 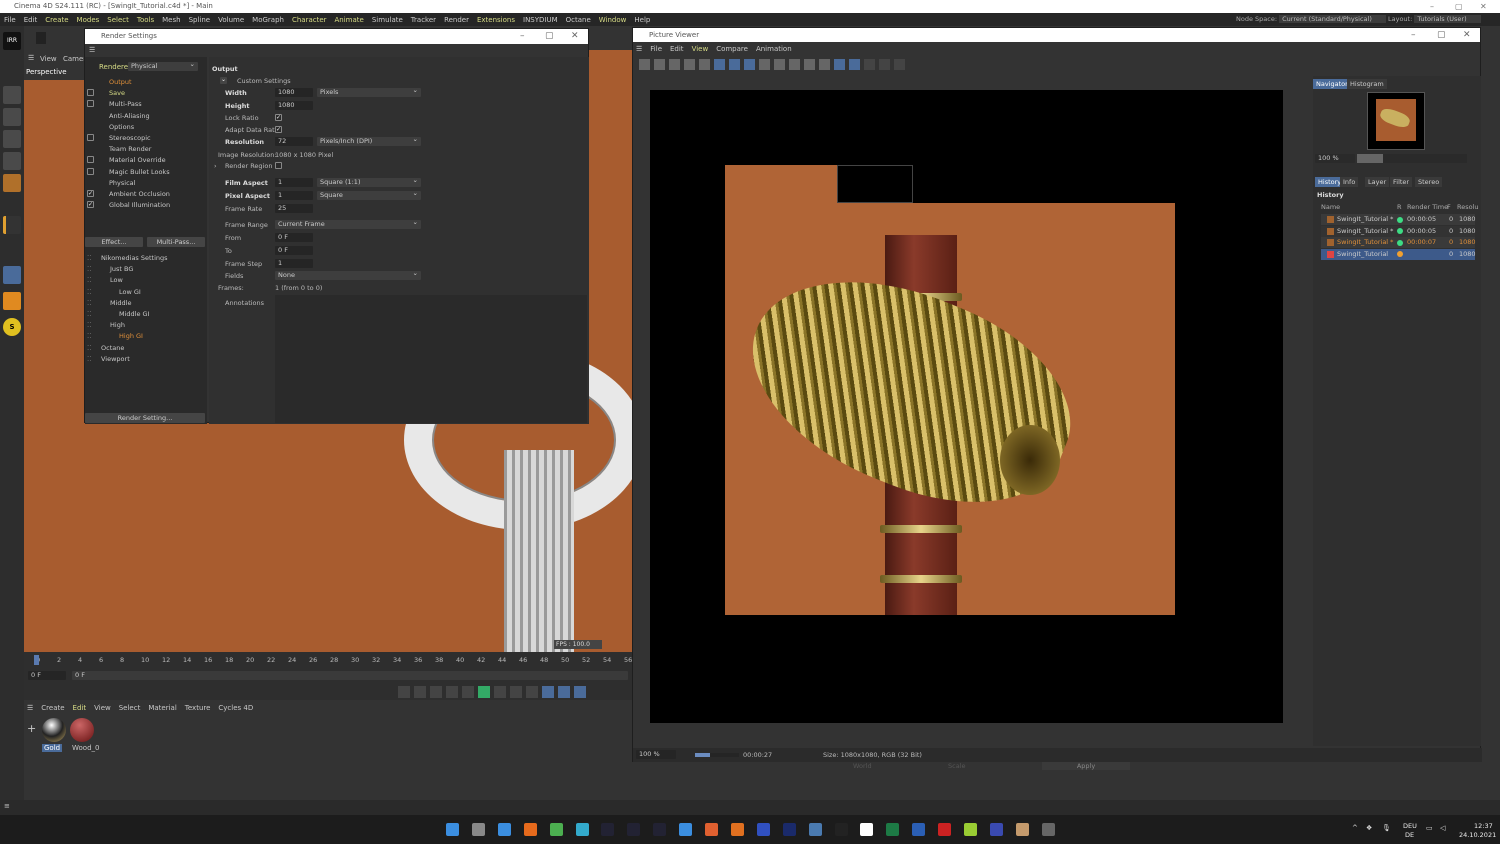 What do you see at coordinates (734, 64) in the screenshot?
I see `ab-tool-icon` at bounding box center [734, 64].